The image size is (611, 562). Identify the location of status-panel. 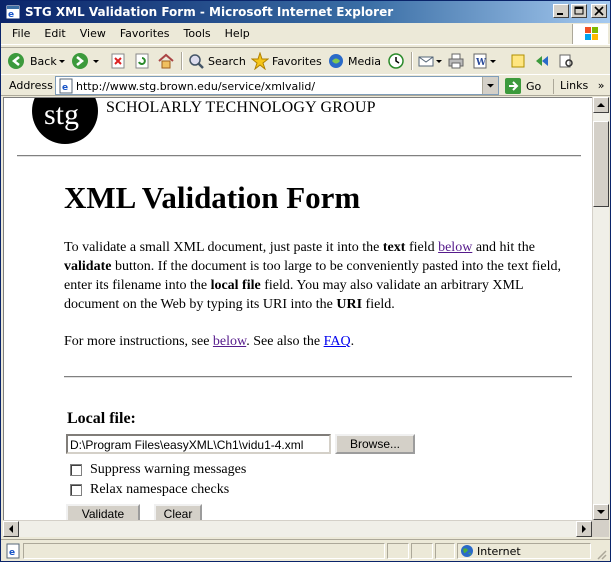
(445, 551).